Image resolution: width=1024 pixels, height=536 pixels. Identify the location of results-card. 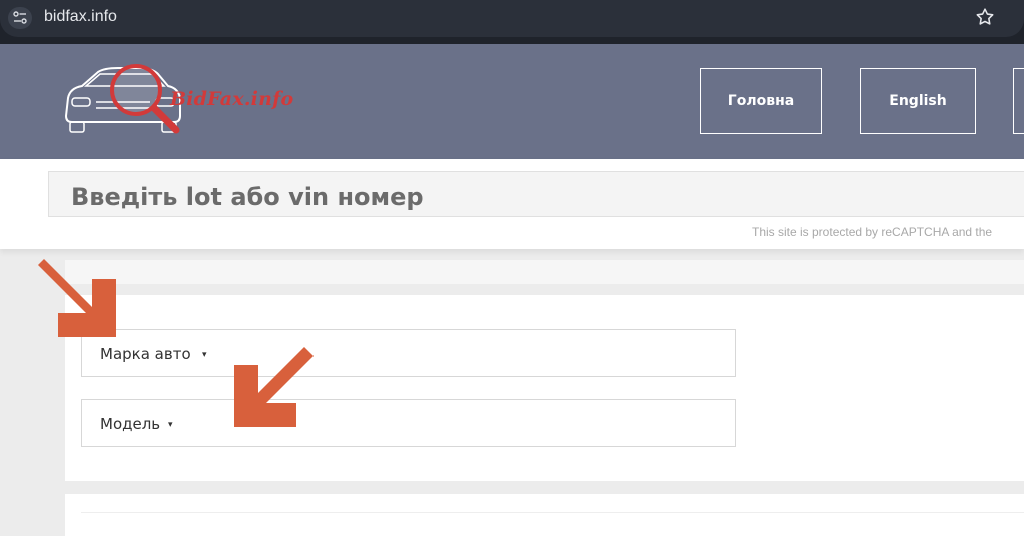
(544, 515).